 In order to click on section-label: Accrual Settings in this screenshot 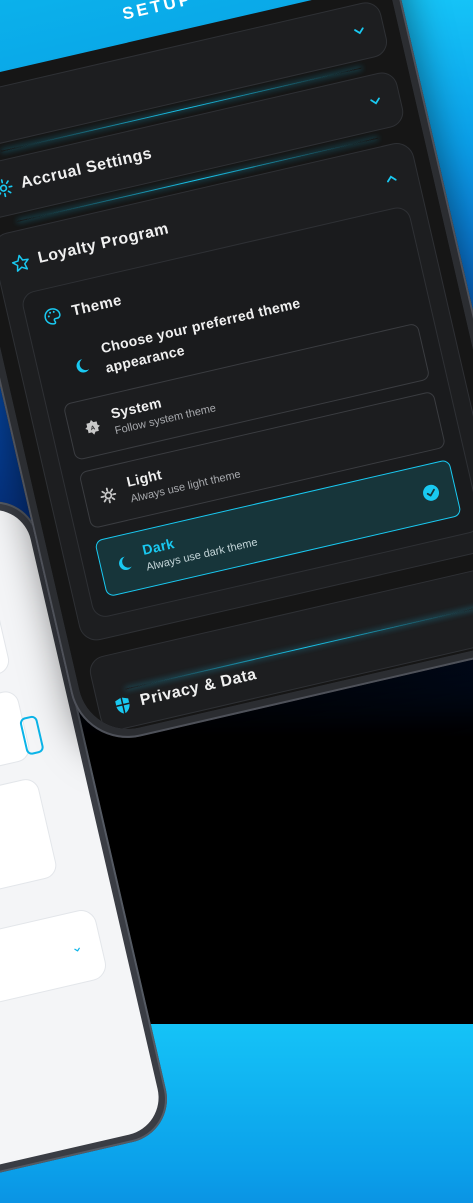, I will do `click(86, 168)`.